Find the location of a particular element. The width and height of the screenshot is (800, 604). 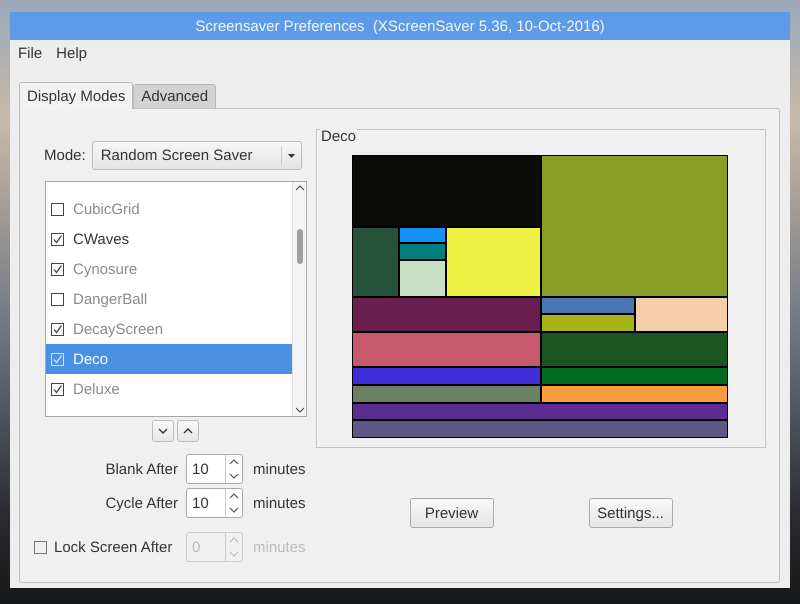

move-down-button is located at coordinates (163, 431).